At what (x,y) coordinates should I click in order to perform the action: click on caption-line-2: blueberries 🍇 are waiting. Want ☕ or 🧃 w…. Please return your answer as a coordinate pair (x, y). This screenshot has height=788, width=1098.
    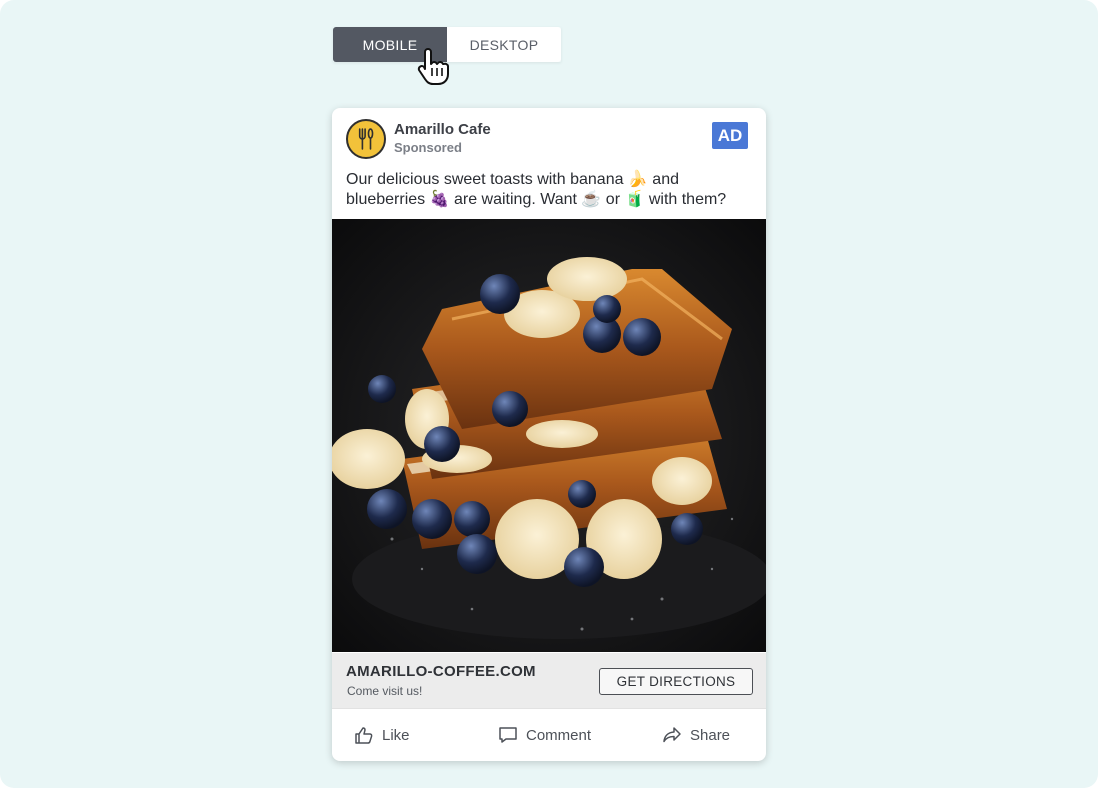
    Looking at the image, I should click on (536, 199).